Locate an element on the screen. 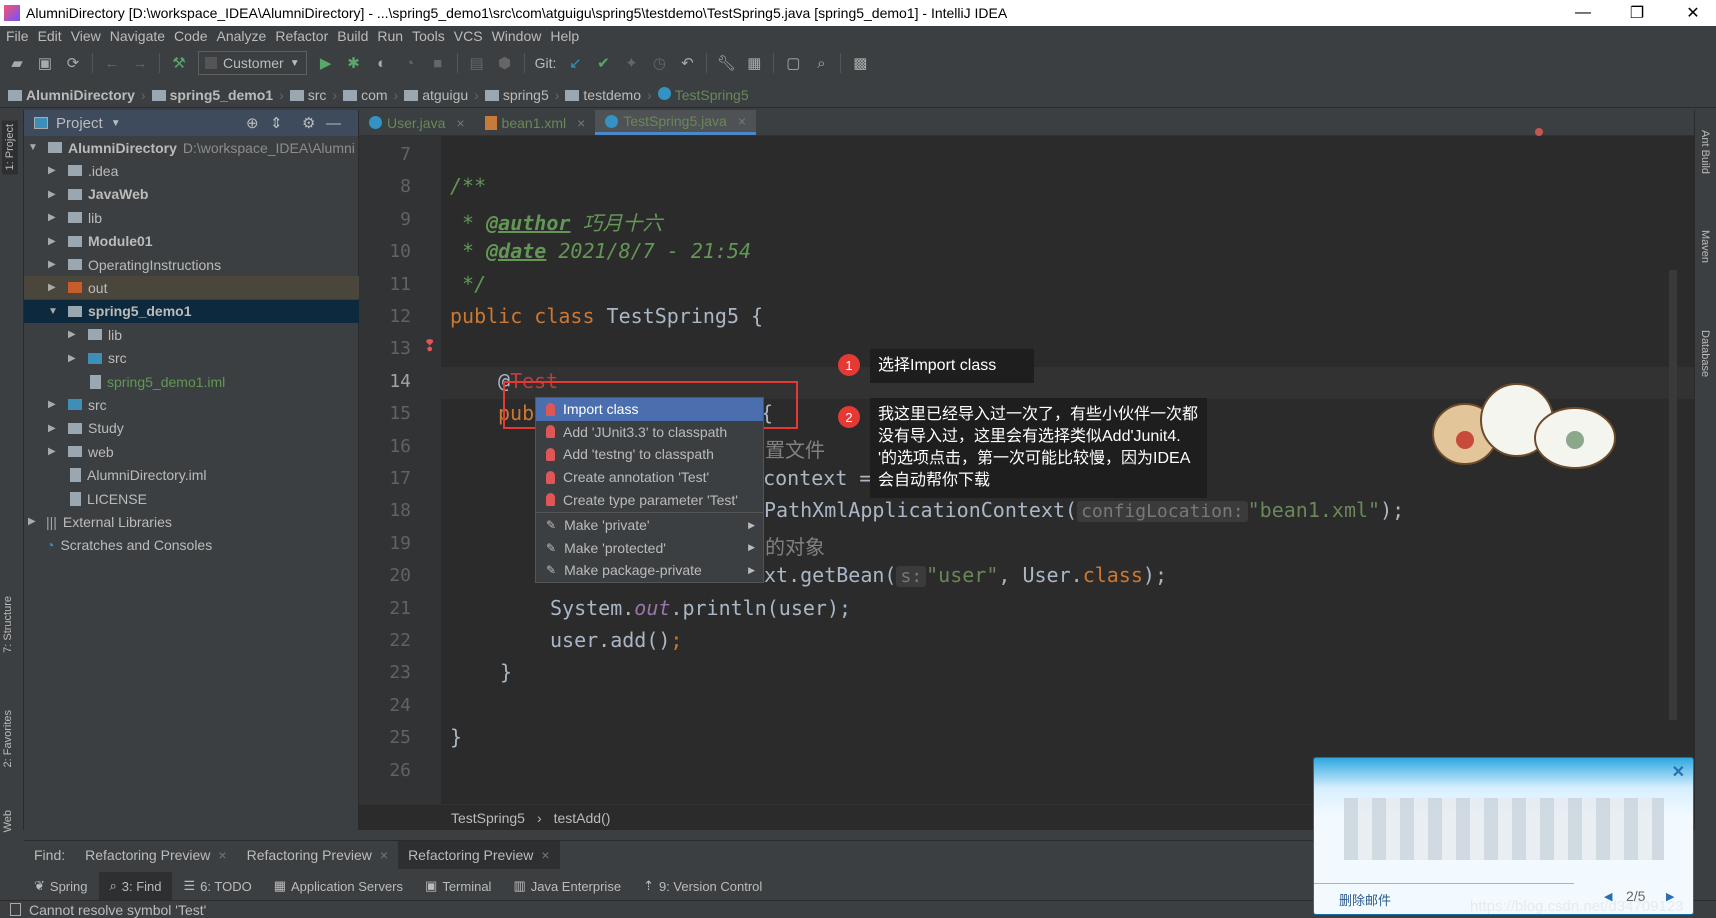 The image size is (1716, 918). popup-item: Add 'testng' to classpath is located at coordinates (649, 454).